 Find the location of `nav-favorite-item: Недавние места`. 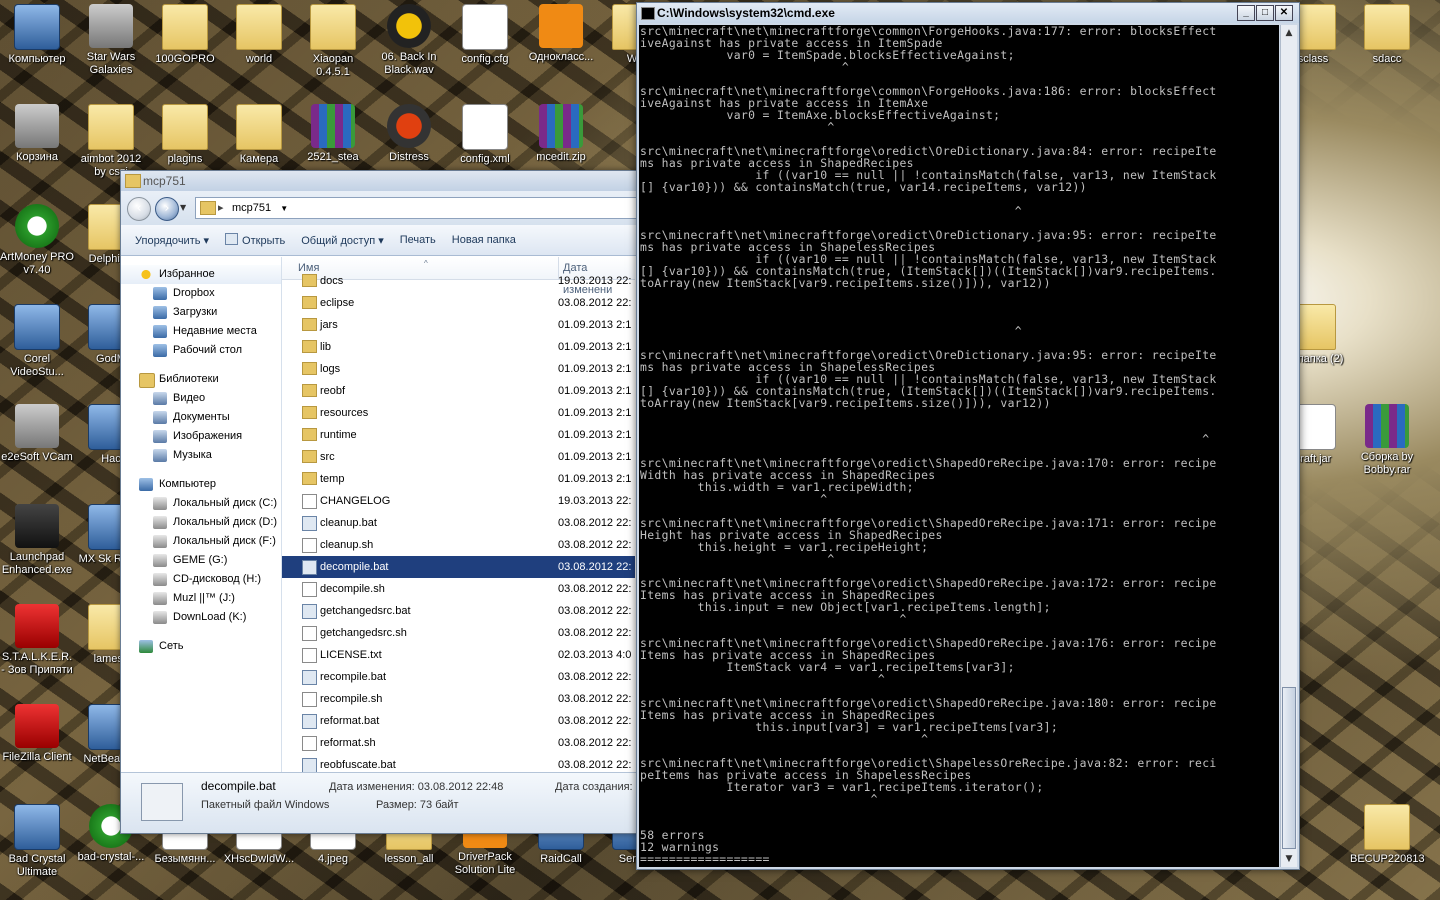

nav-favorite-item: Недавние места is located at coordinates (201, 331).